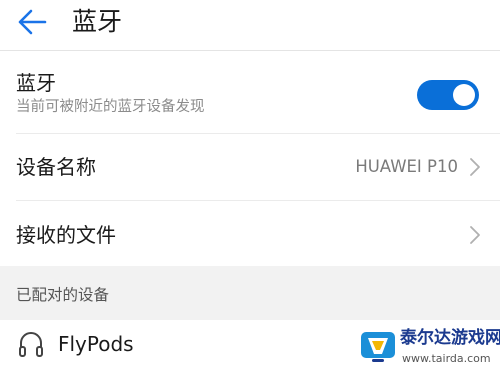  What do you see at coordinates (36, 83) in the screenshot?
I see `bluetooth-label: 蓝牙` at bounding box center [36, 83].